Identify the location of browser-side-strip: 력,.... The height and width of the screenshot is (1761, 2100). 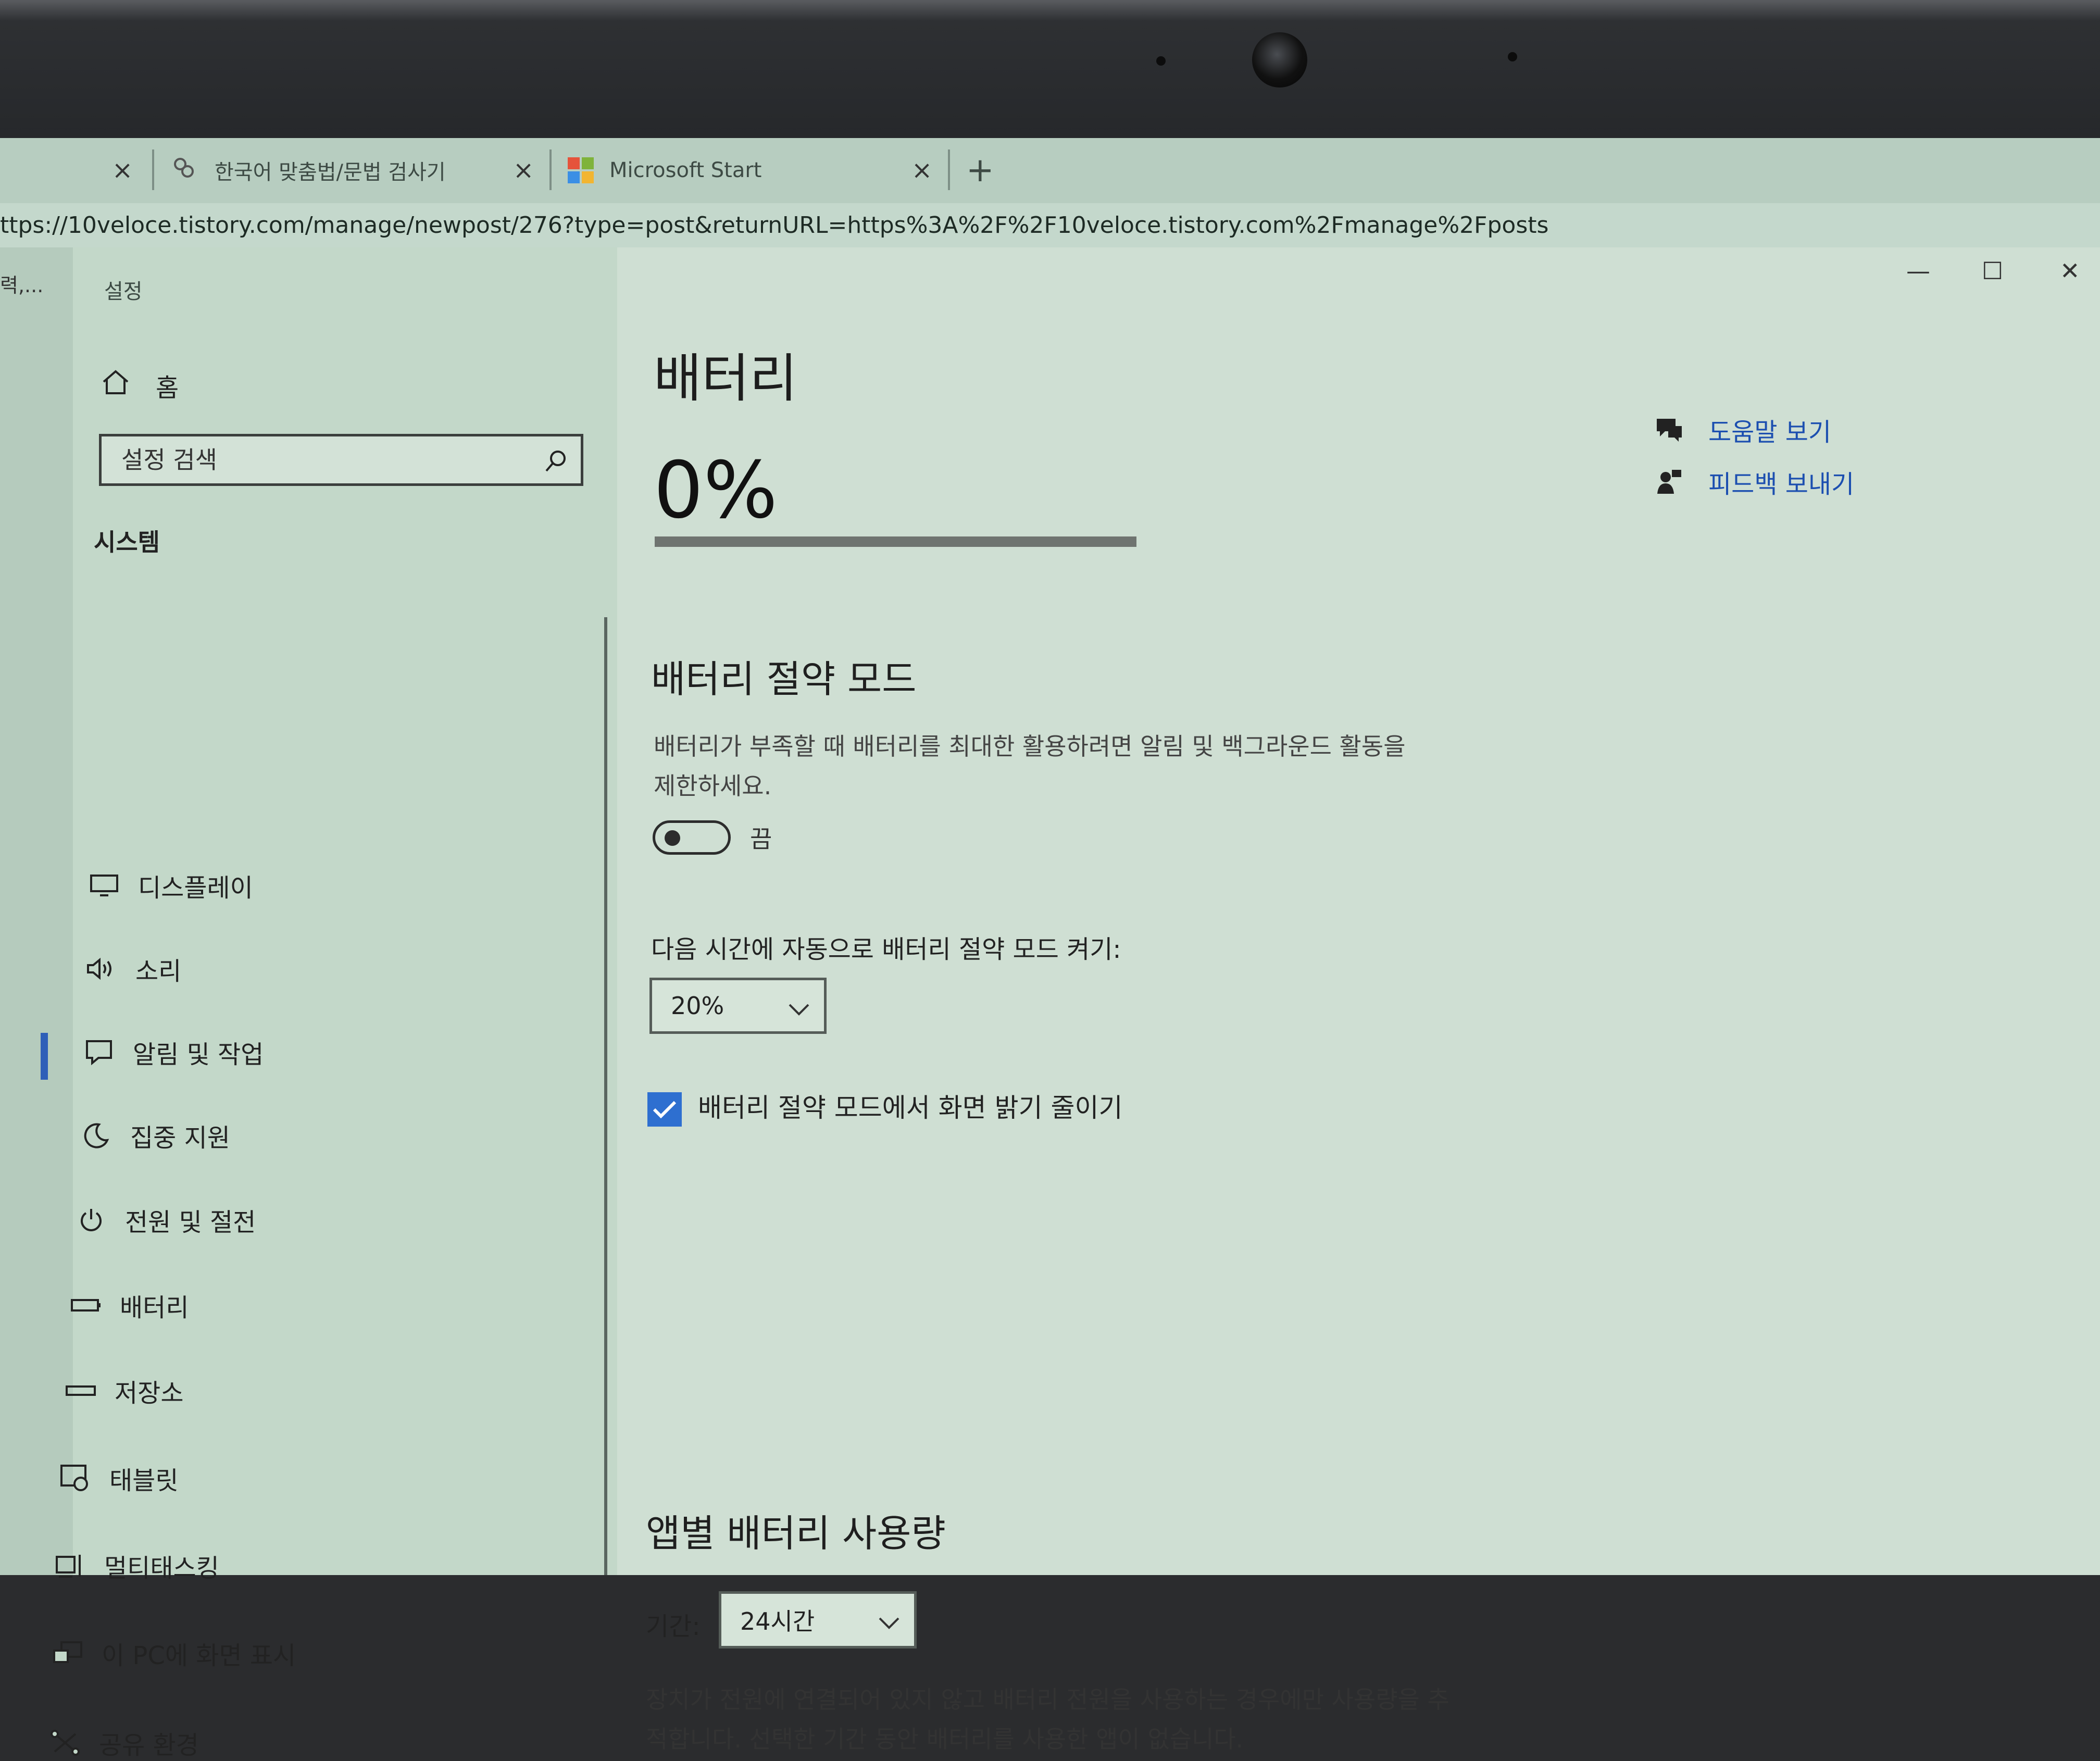
(36, 911).